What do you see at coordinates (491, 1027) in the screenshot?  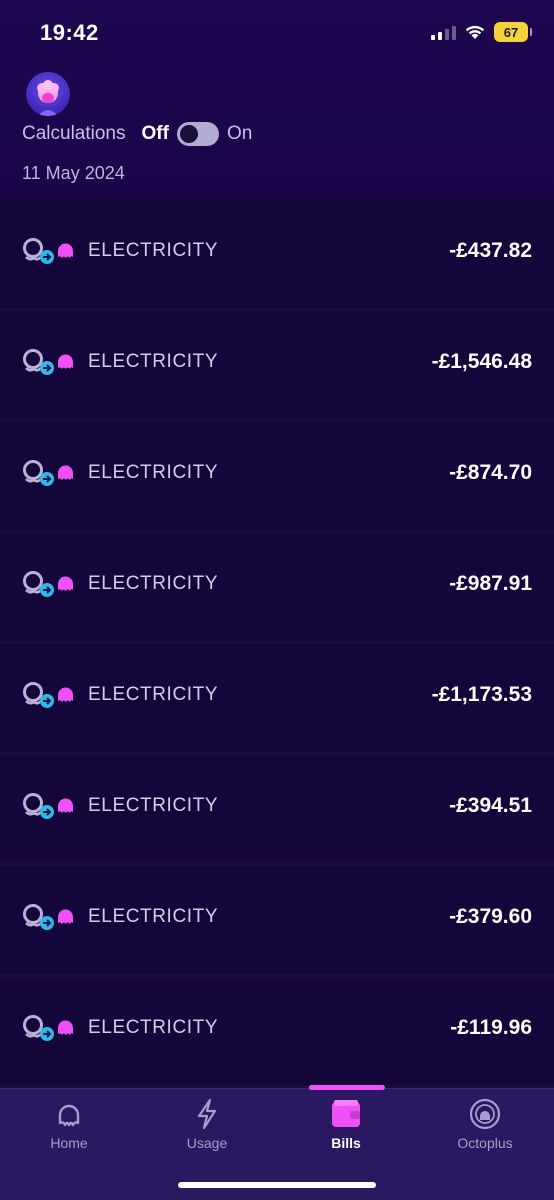 I see `bill-amount: -£119.96` at bounding box center [491, 1027].